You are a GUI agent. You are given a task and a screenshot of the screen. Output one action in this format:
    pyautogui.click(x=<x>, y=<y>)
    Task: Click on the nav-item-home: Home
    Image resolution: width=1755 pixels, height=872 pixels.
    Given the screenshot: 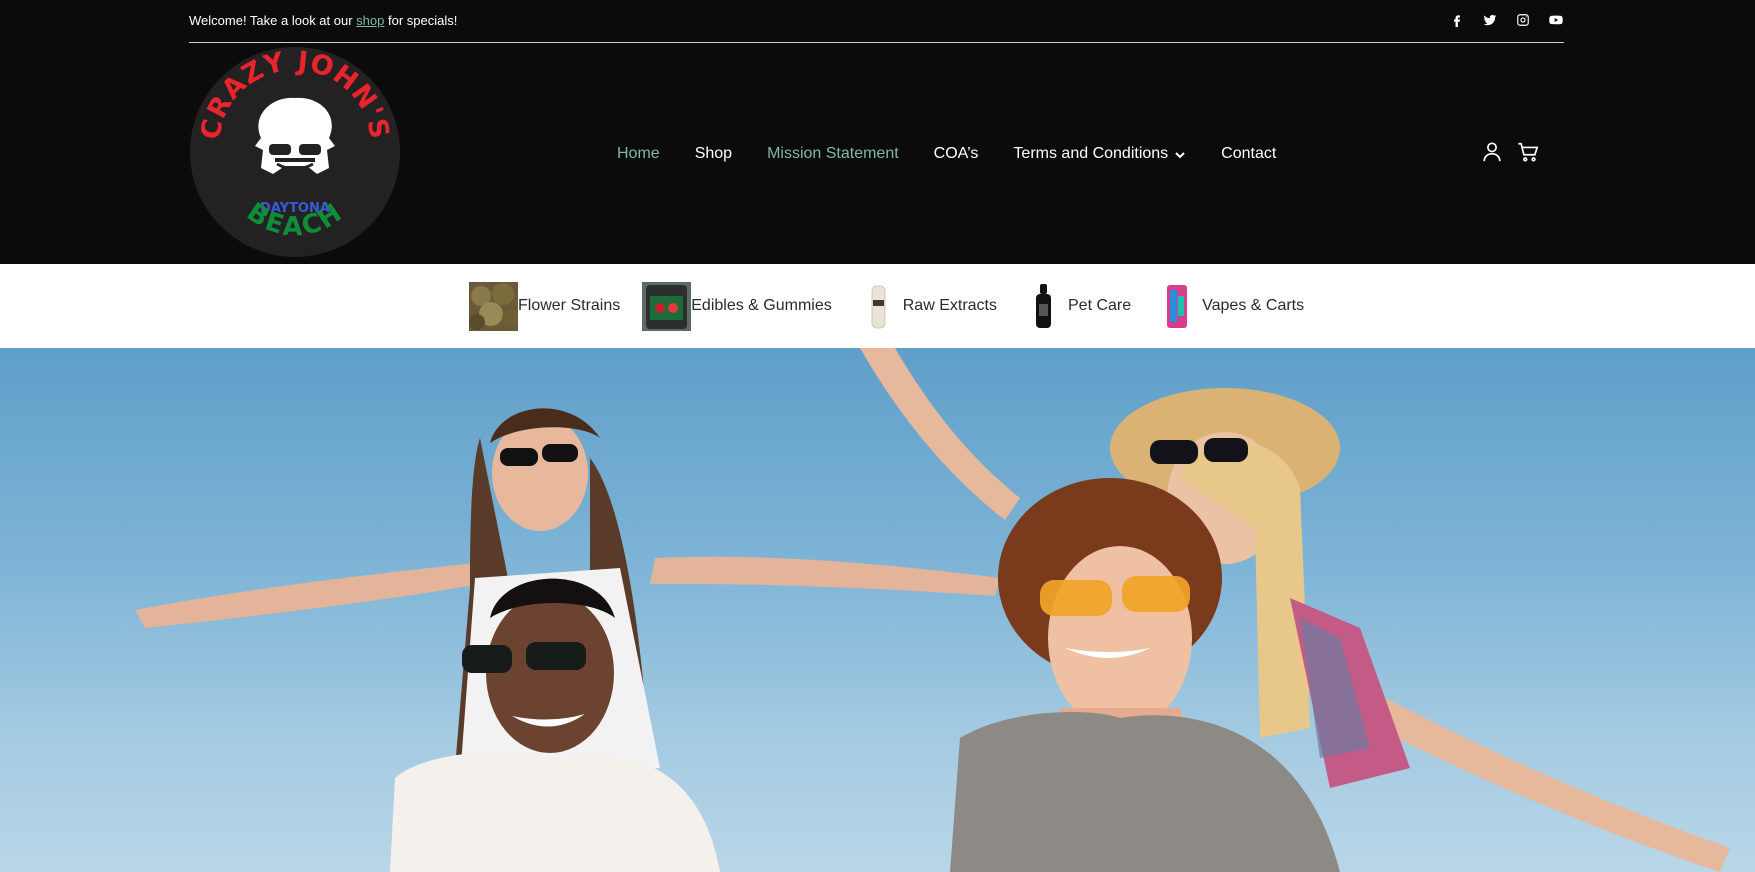 What is the action you would take?
    pyautogui.click(x=638, y=154)
    